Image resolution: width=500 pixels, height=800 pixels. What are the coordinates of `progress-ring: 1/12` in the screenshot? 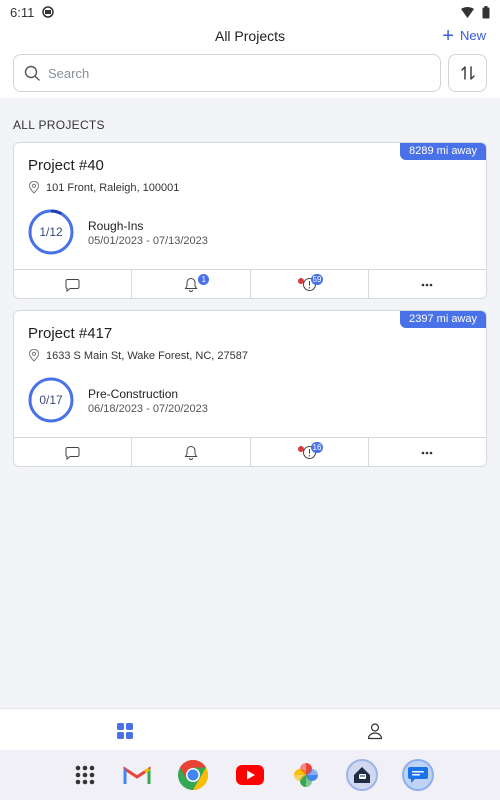 It's located at (51, 232).